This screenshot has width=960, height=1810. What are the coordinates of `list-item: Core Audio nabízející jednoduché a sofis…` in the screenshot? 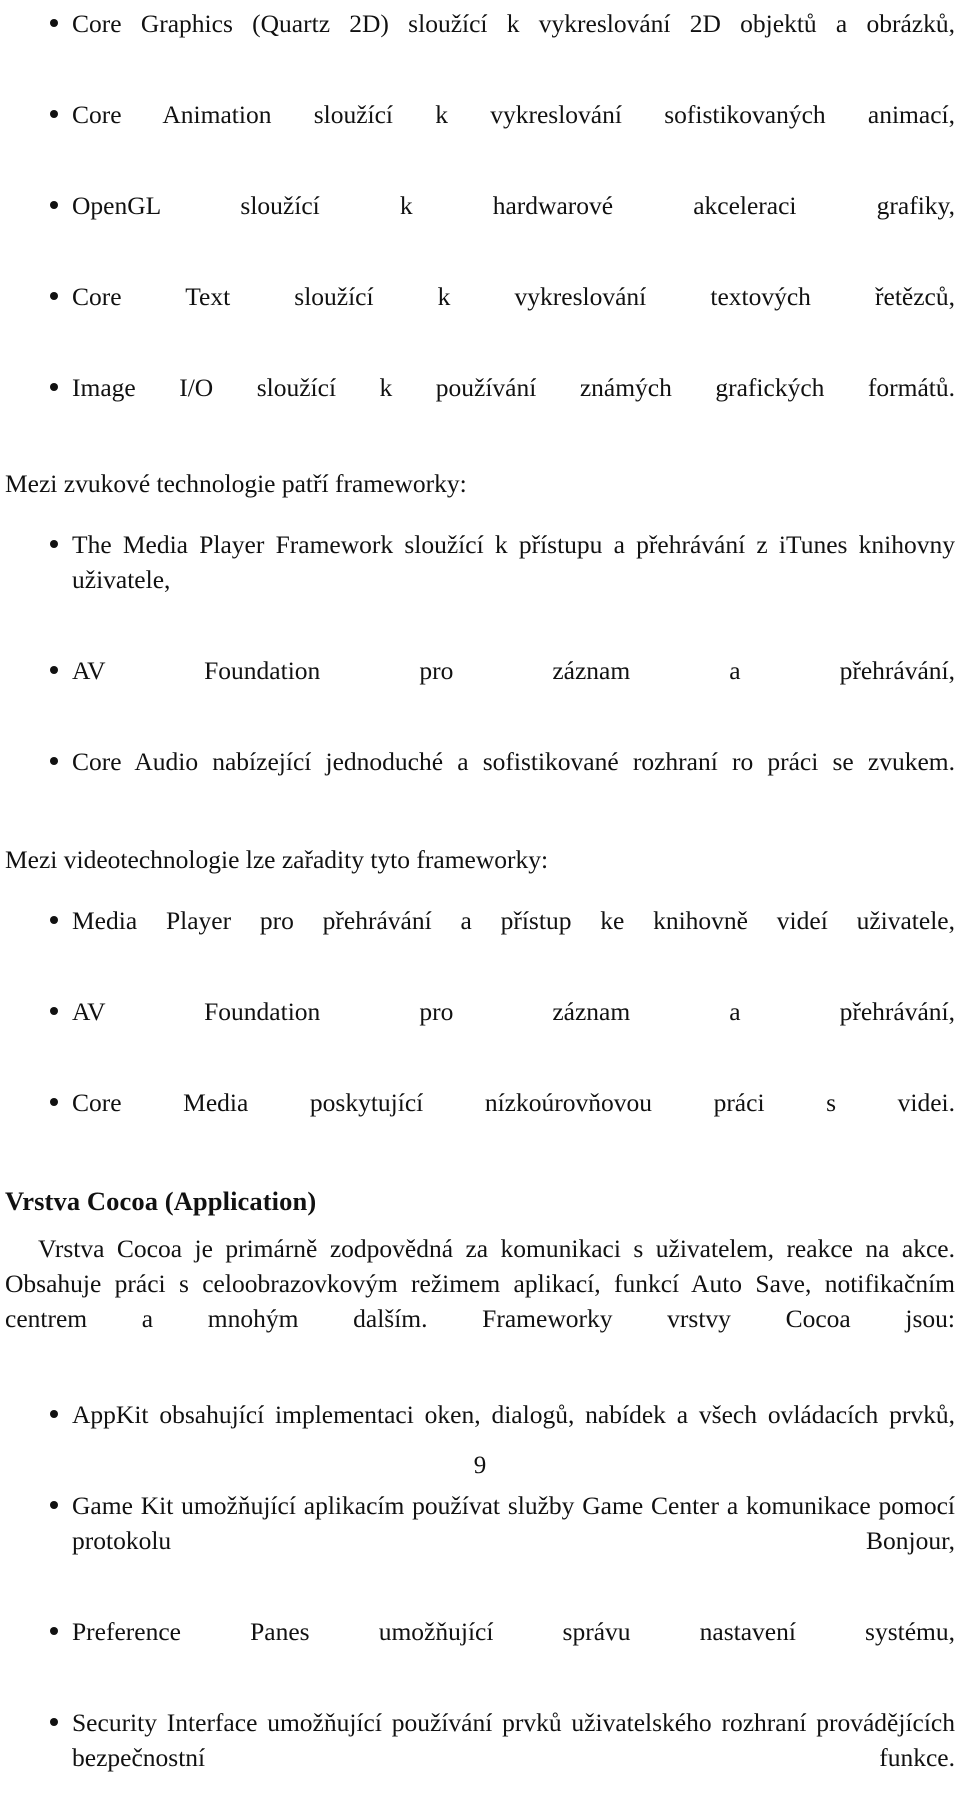 It's located at (480, 779).